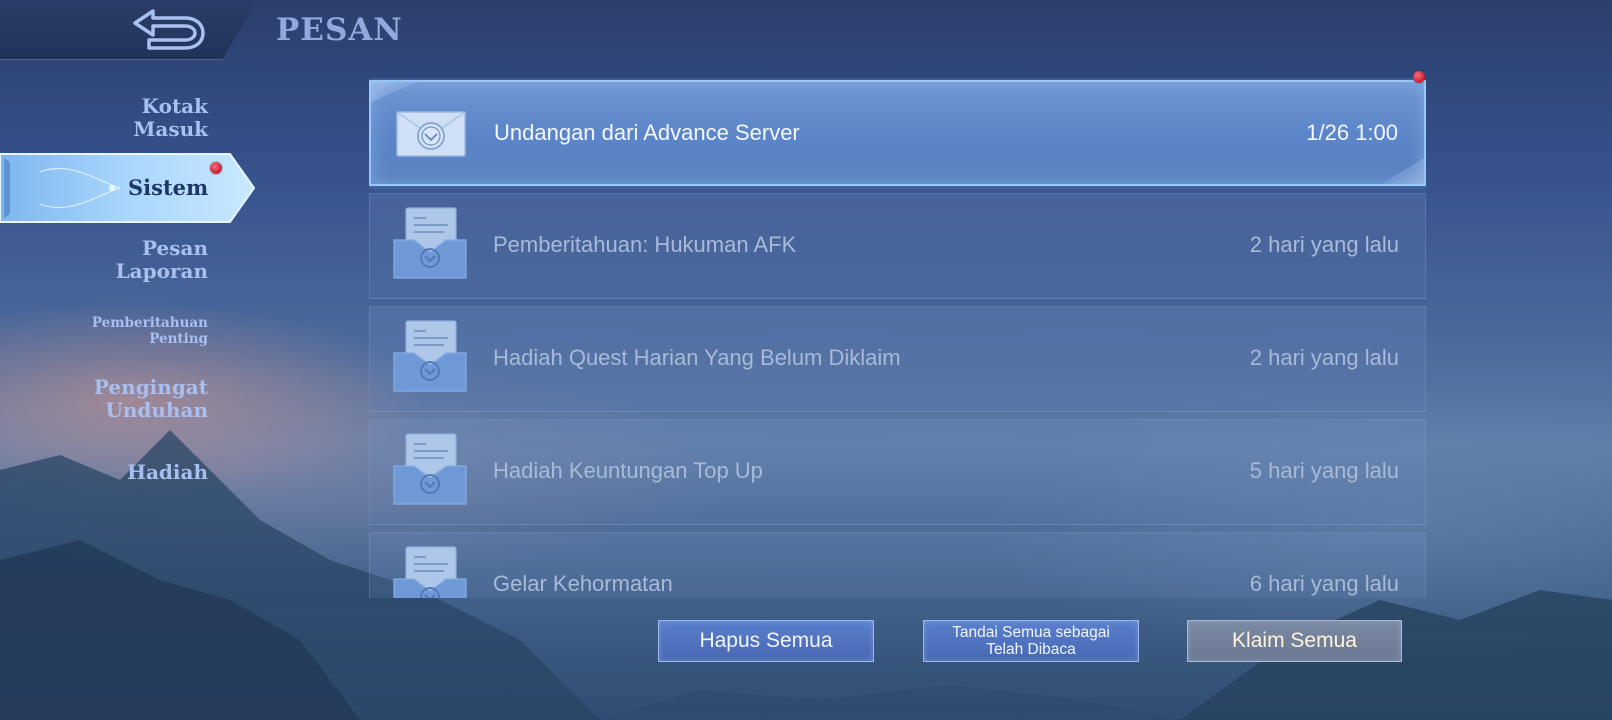 Image resolution: width=1612 pixels, height=720 pixels. What do you see at coordinates (628, 470) in the screenshot?
I see `message-title: Hadiah Keuntungan Top Up` at bounding box center [628, 470].